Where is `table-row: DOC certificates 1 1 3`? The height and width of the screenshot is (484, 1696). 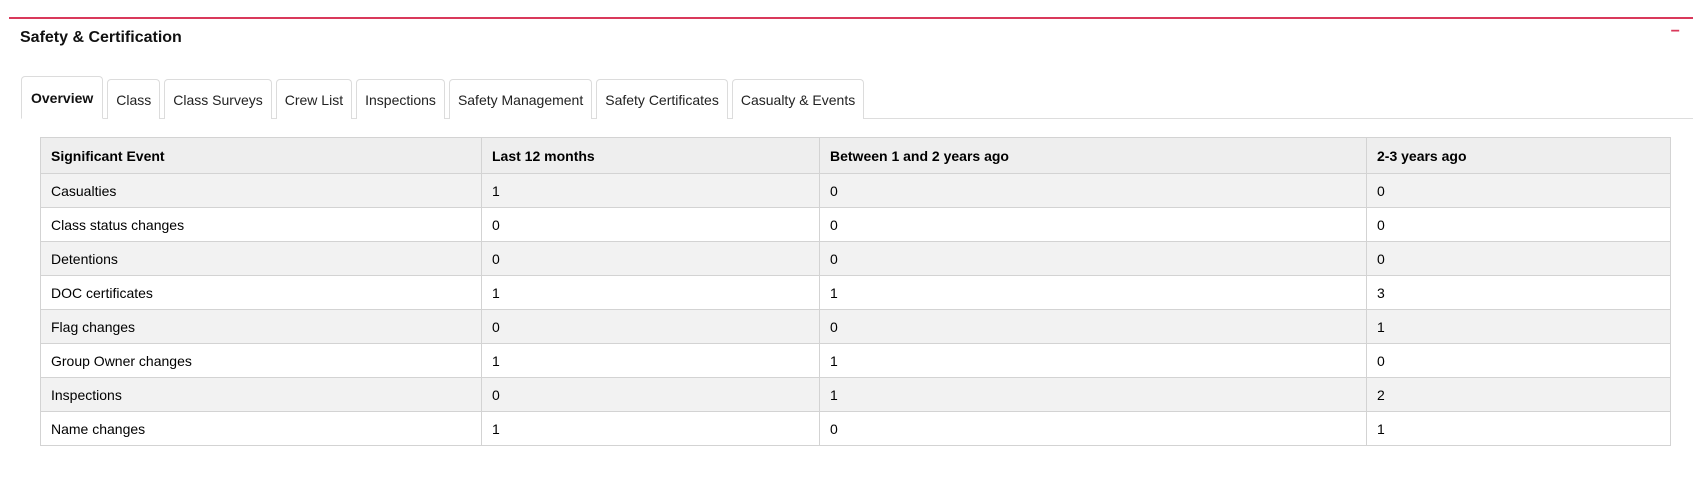 table-row: DOC certificates 1 1 3 is located at coordinates (855, 292).